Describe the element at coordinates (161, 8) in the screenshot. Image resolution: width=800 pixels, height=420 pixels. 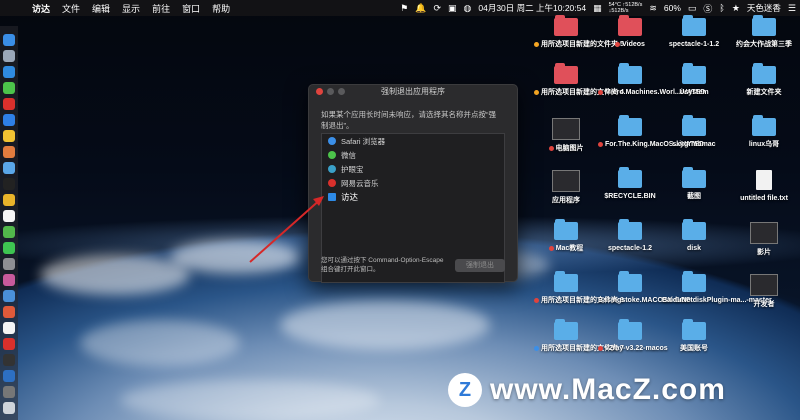
I see `menu-go: 前往` at that location.